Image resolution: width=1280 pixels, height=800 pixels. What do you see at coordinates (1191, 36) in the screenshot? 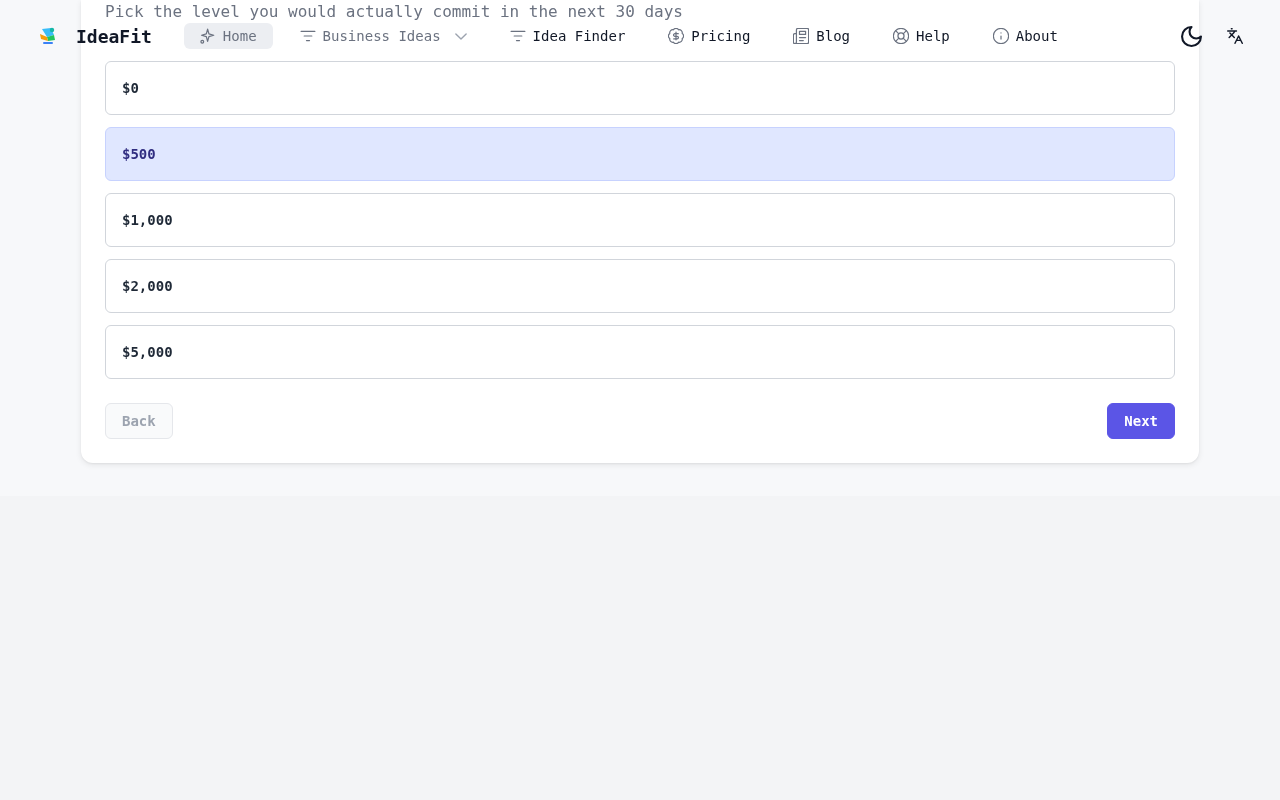
I see `moon-icon` at bounding box center [1191, 36].